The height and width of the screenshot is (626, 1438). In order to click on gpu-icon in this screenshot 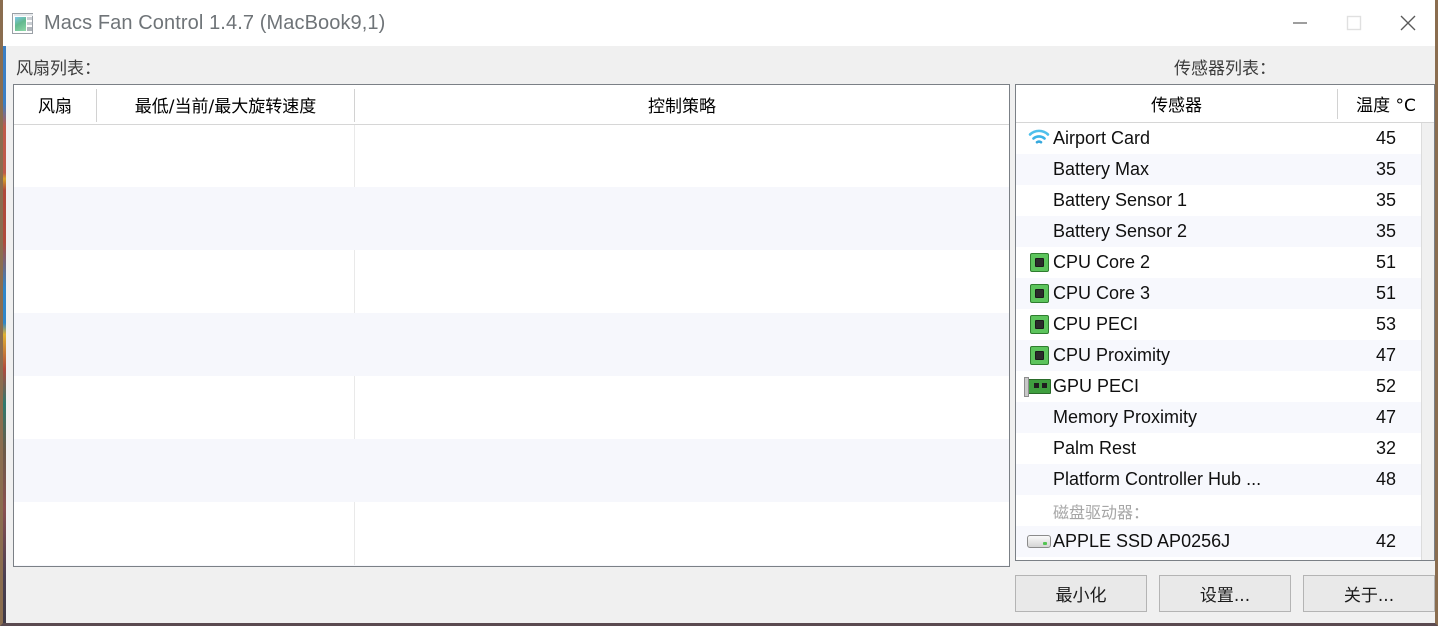, I will do `click(1037, 387)`.